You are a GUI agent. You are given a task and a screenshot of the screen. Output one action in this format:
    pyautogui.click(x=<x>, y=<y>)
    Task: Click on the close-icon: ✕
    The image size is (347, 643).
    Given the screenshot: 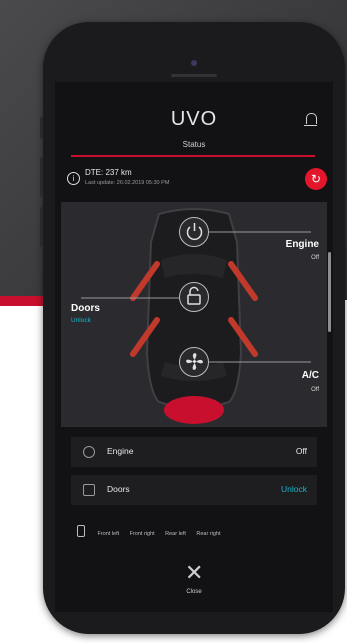 What is the action you would take?
    pyautogui.click(x=194, y=573)
    